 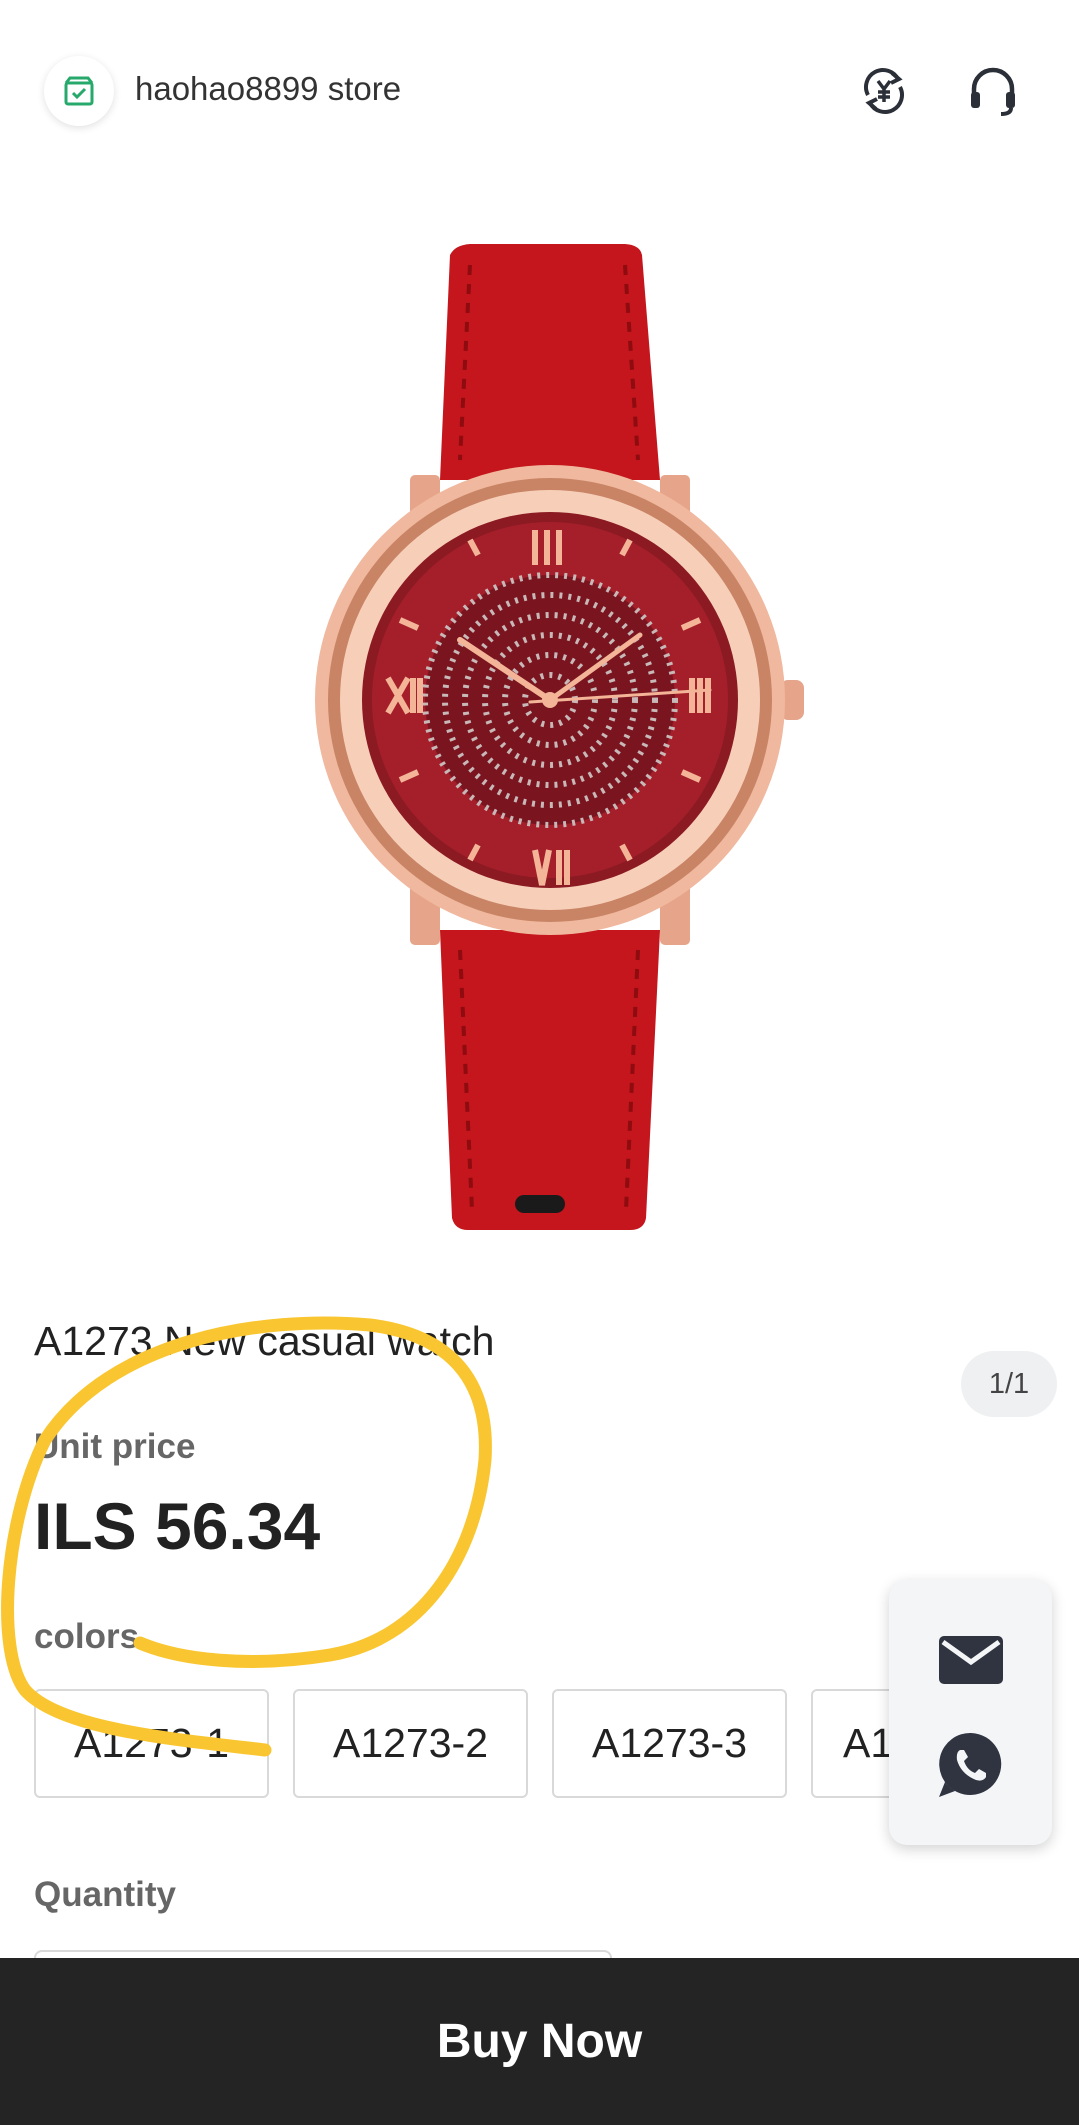 What do you see at coordinates (539, 90) in the screenshot?
I see `store-header: haohao8899 store` at bounding box center [539, 90].